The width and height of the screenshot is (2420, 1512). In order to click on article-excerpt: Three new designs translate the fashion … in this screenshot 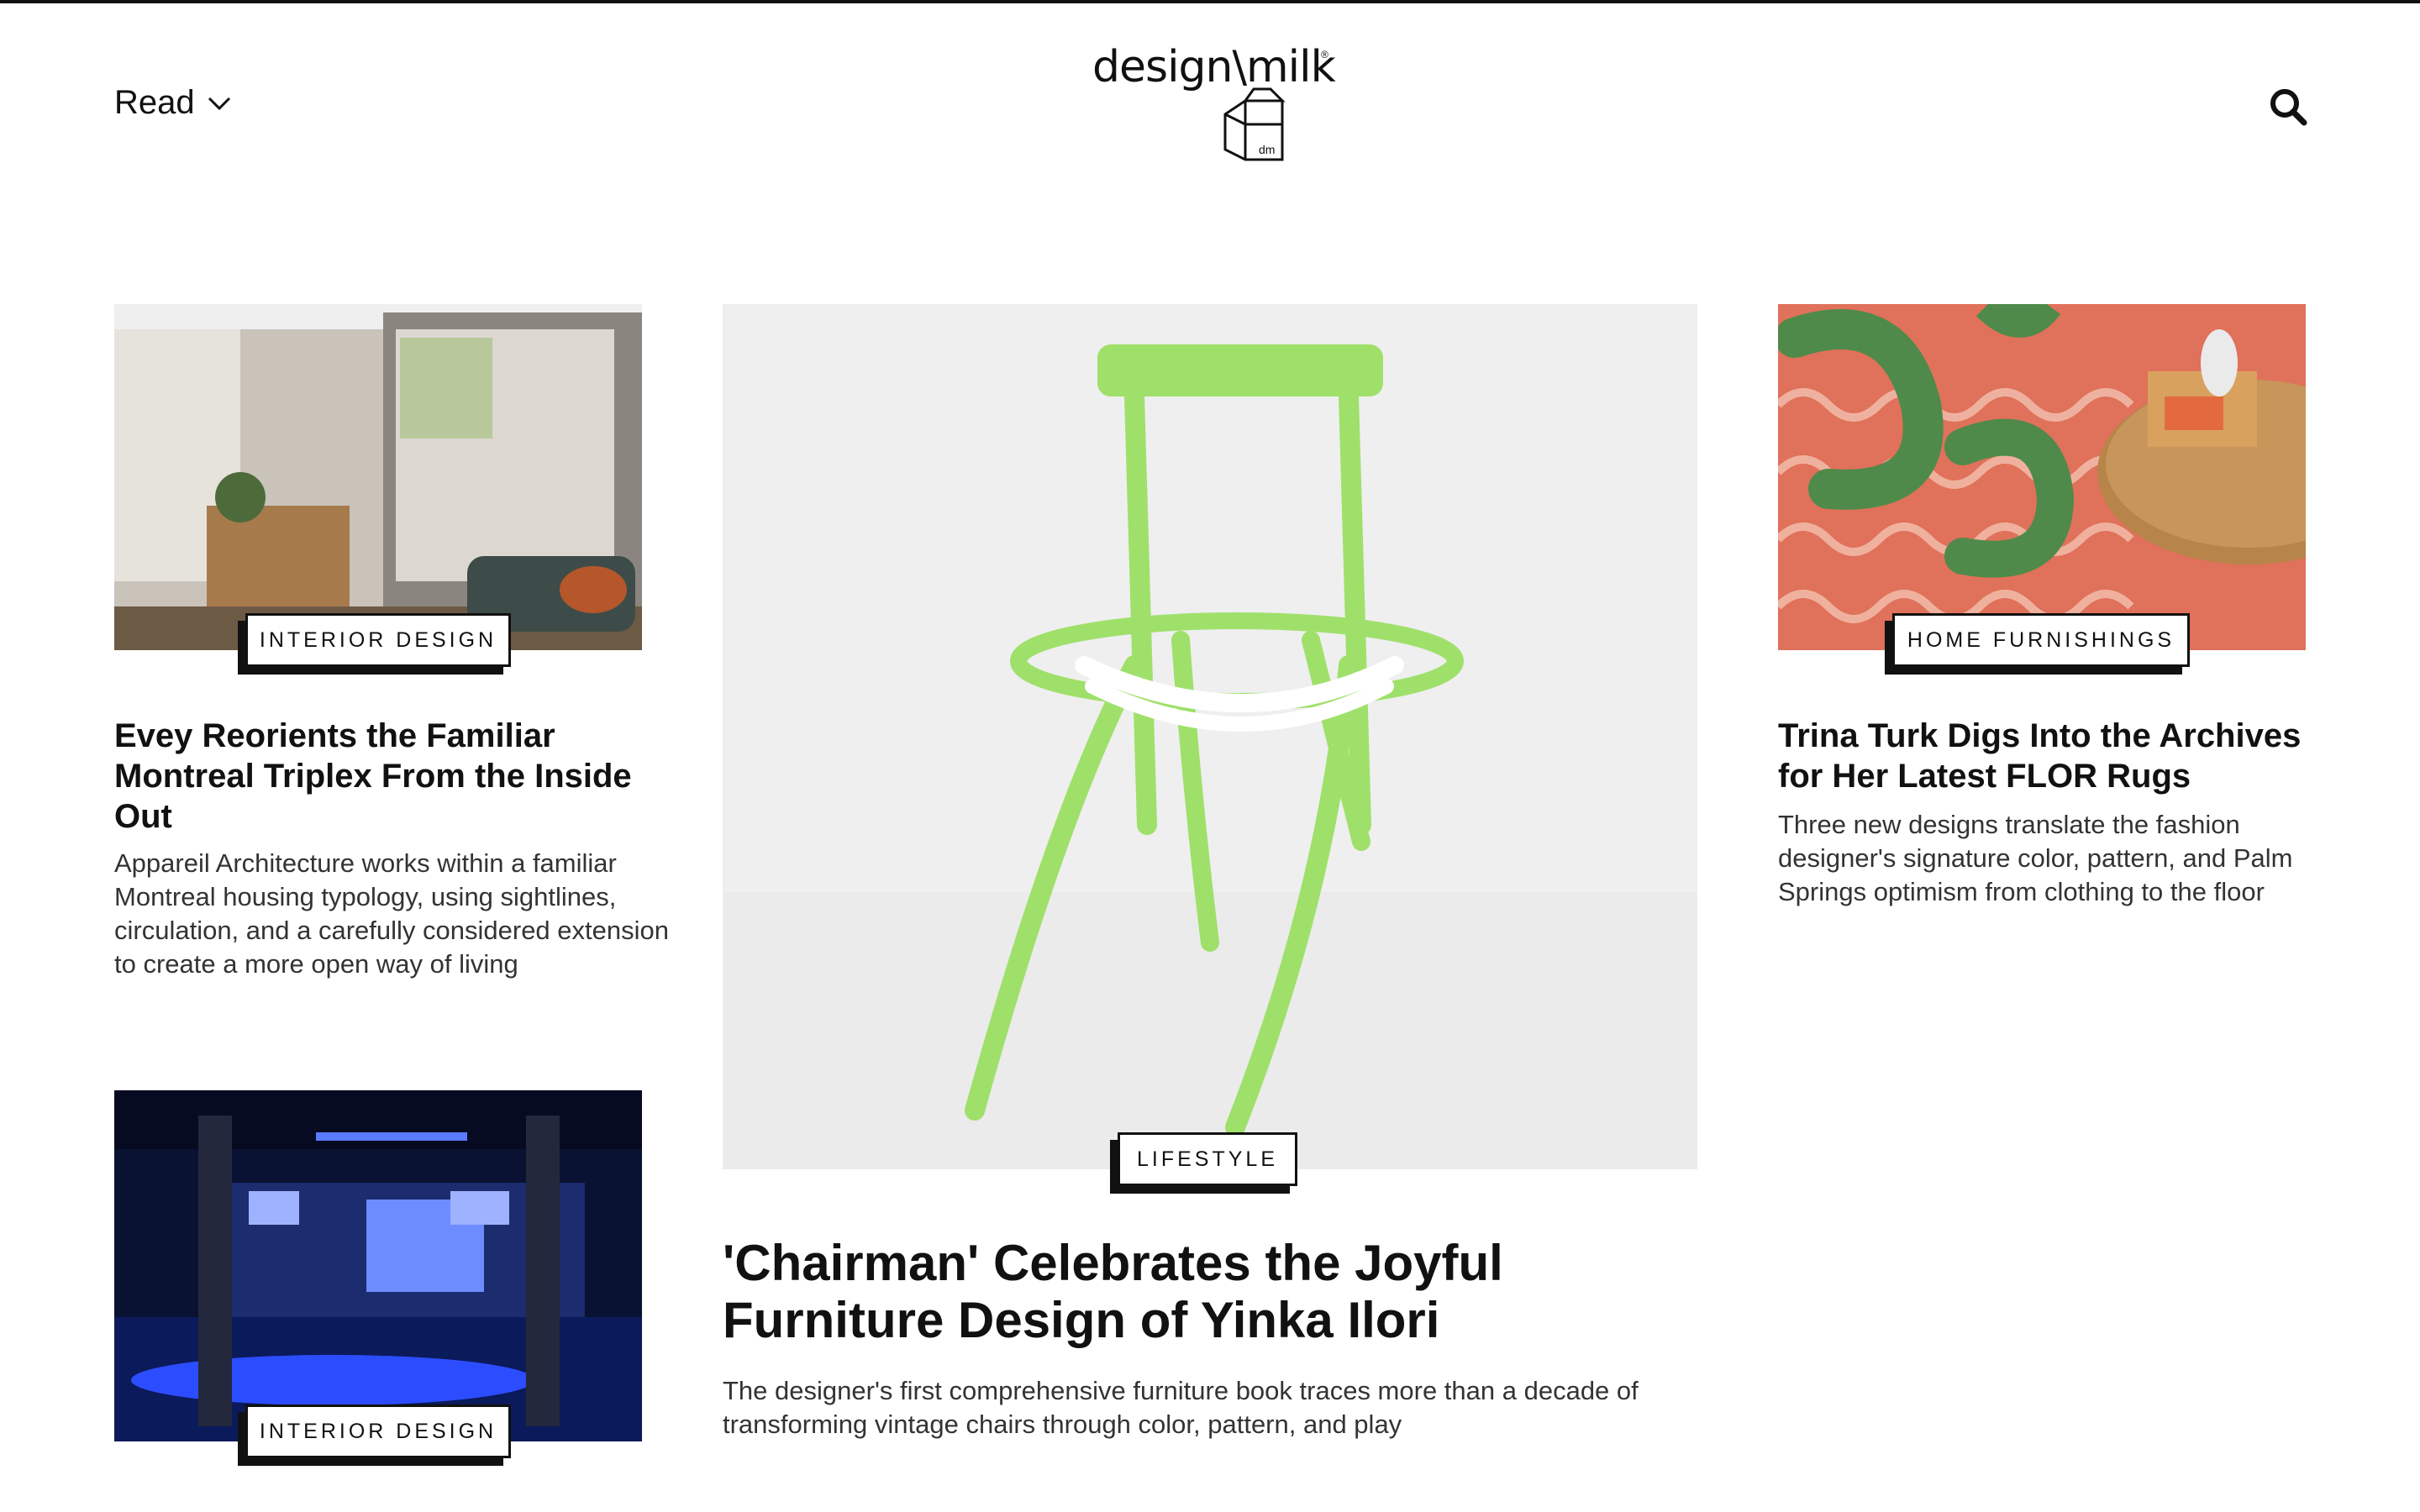, I will do `click(2036, 858)`.